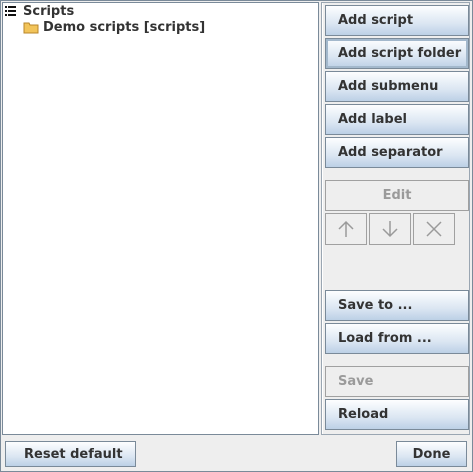  What do you see at coordinates (49, 11) in the screenshot?
I see `tree-root-label: Scripts` at bounding box center [49, 11].